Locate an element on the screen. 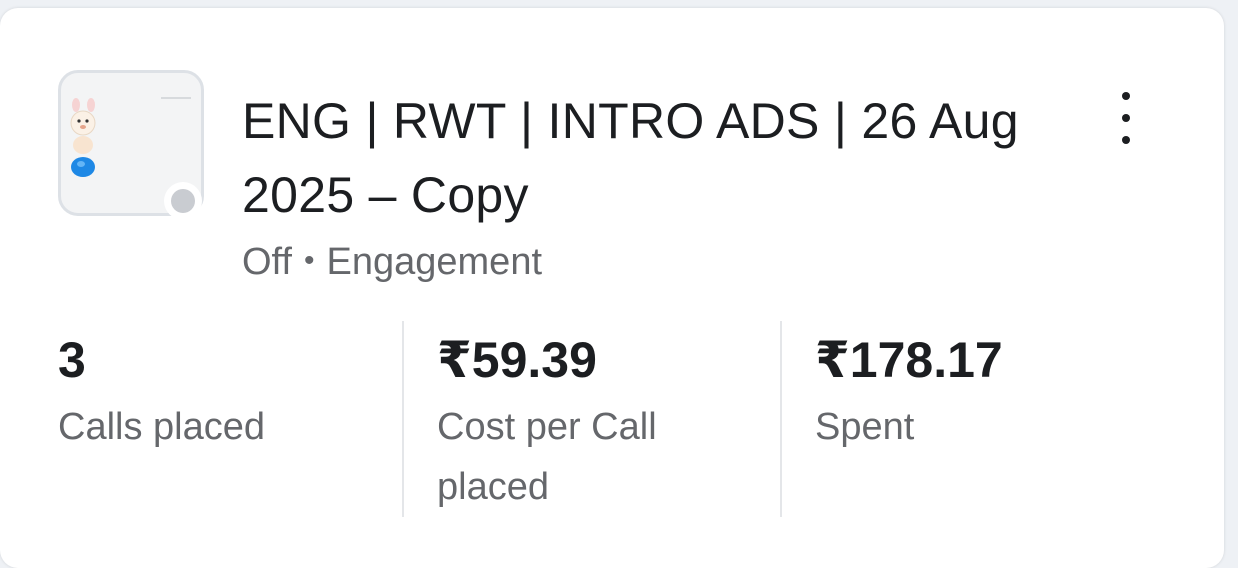 This screenshot has height=568, width=1238. campaign-status: Off is located at coordinates (267, 262).